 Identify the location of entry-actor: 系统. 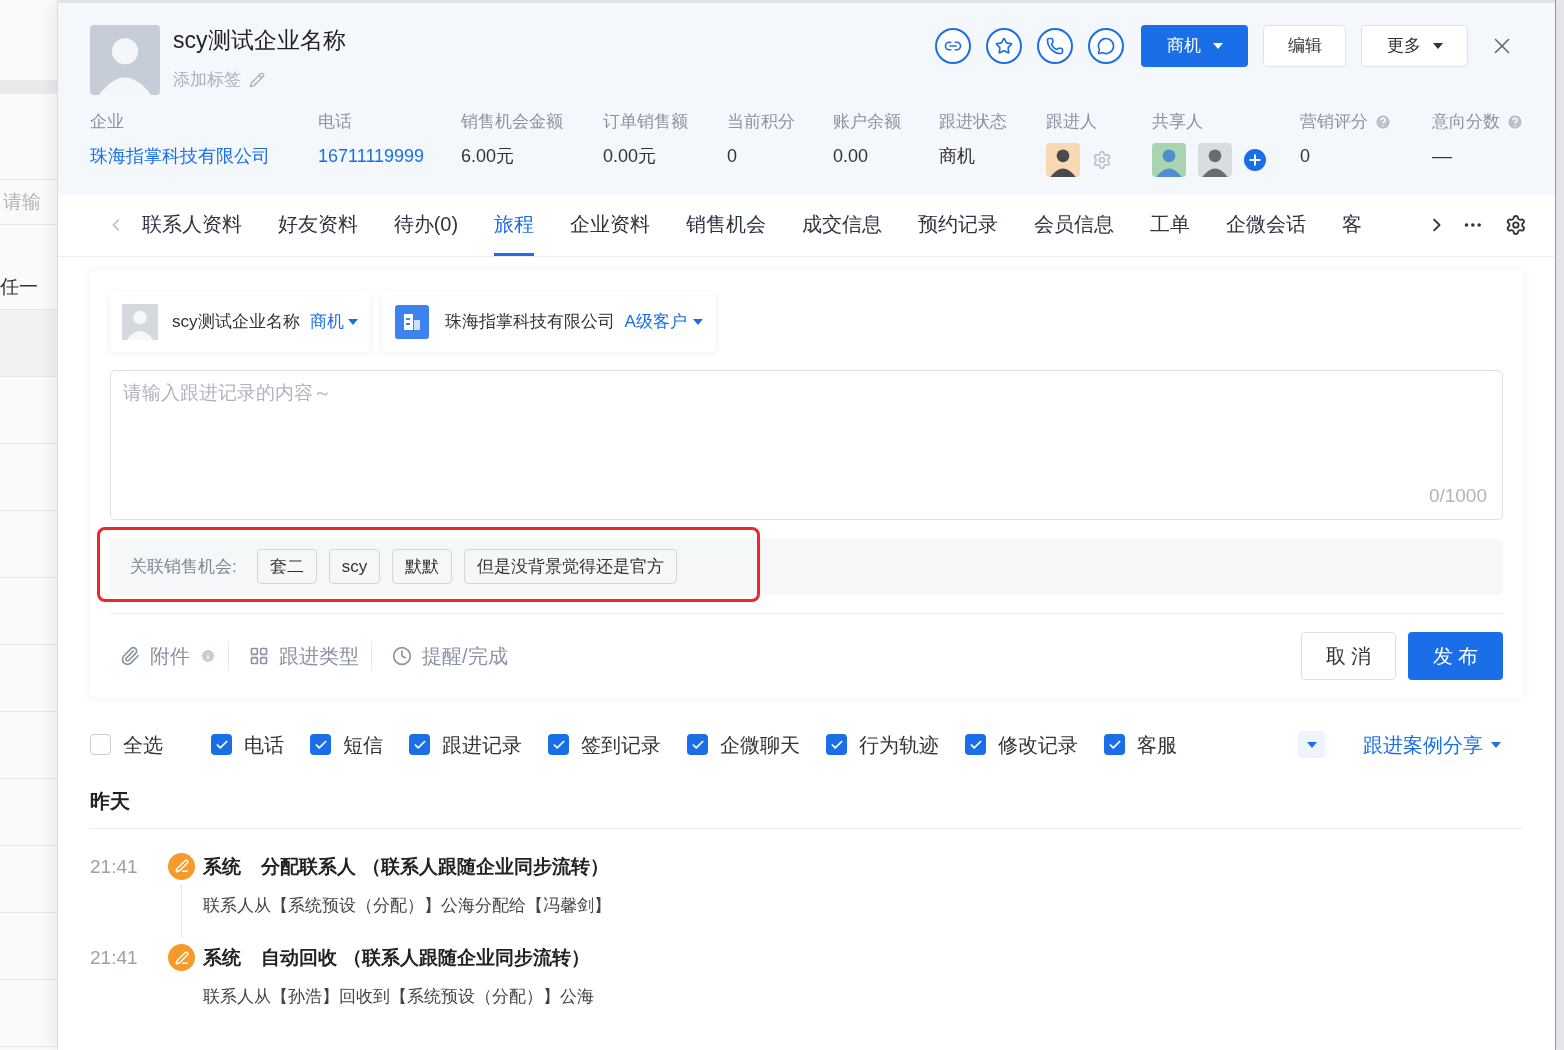
(222, 866).